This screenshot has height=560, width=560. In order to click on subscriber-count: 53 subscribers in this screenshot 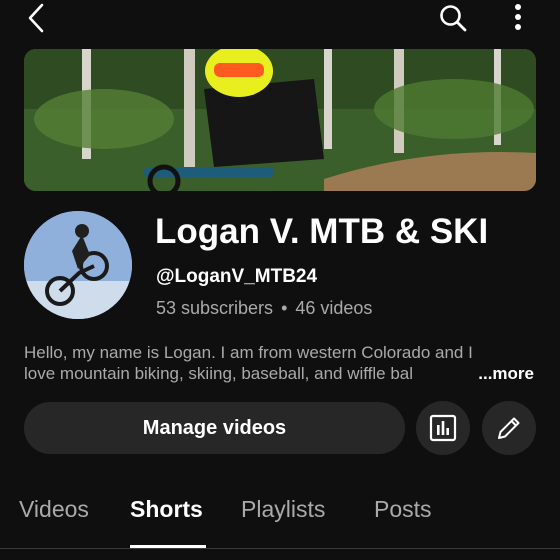, I will do `click(215, 308)`.